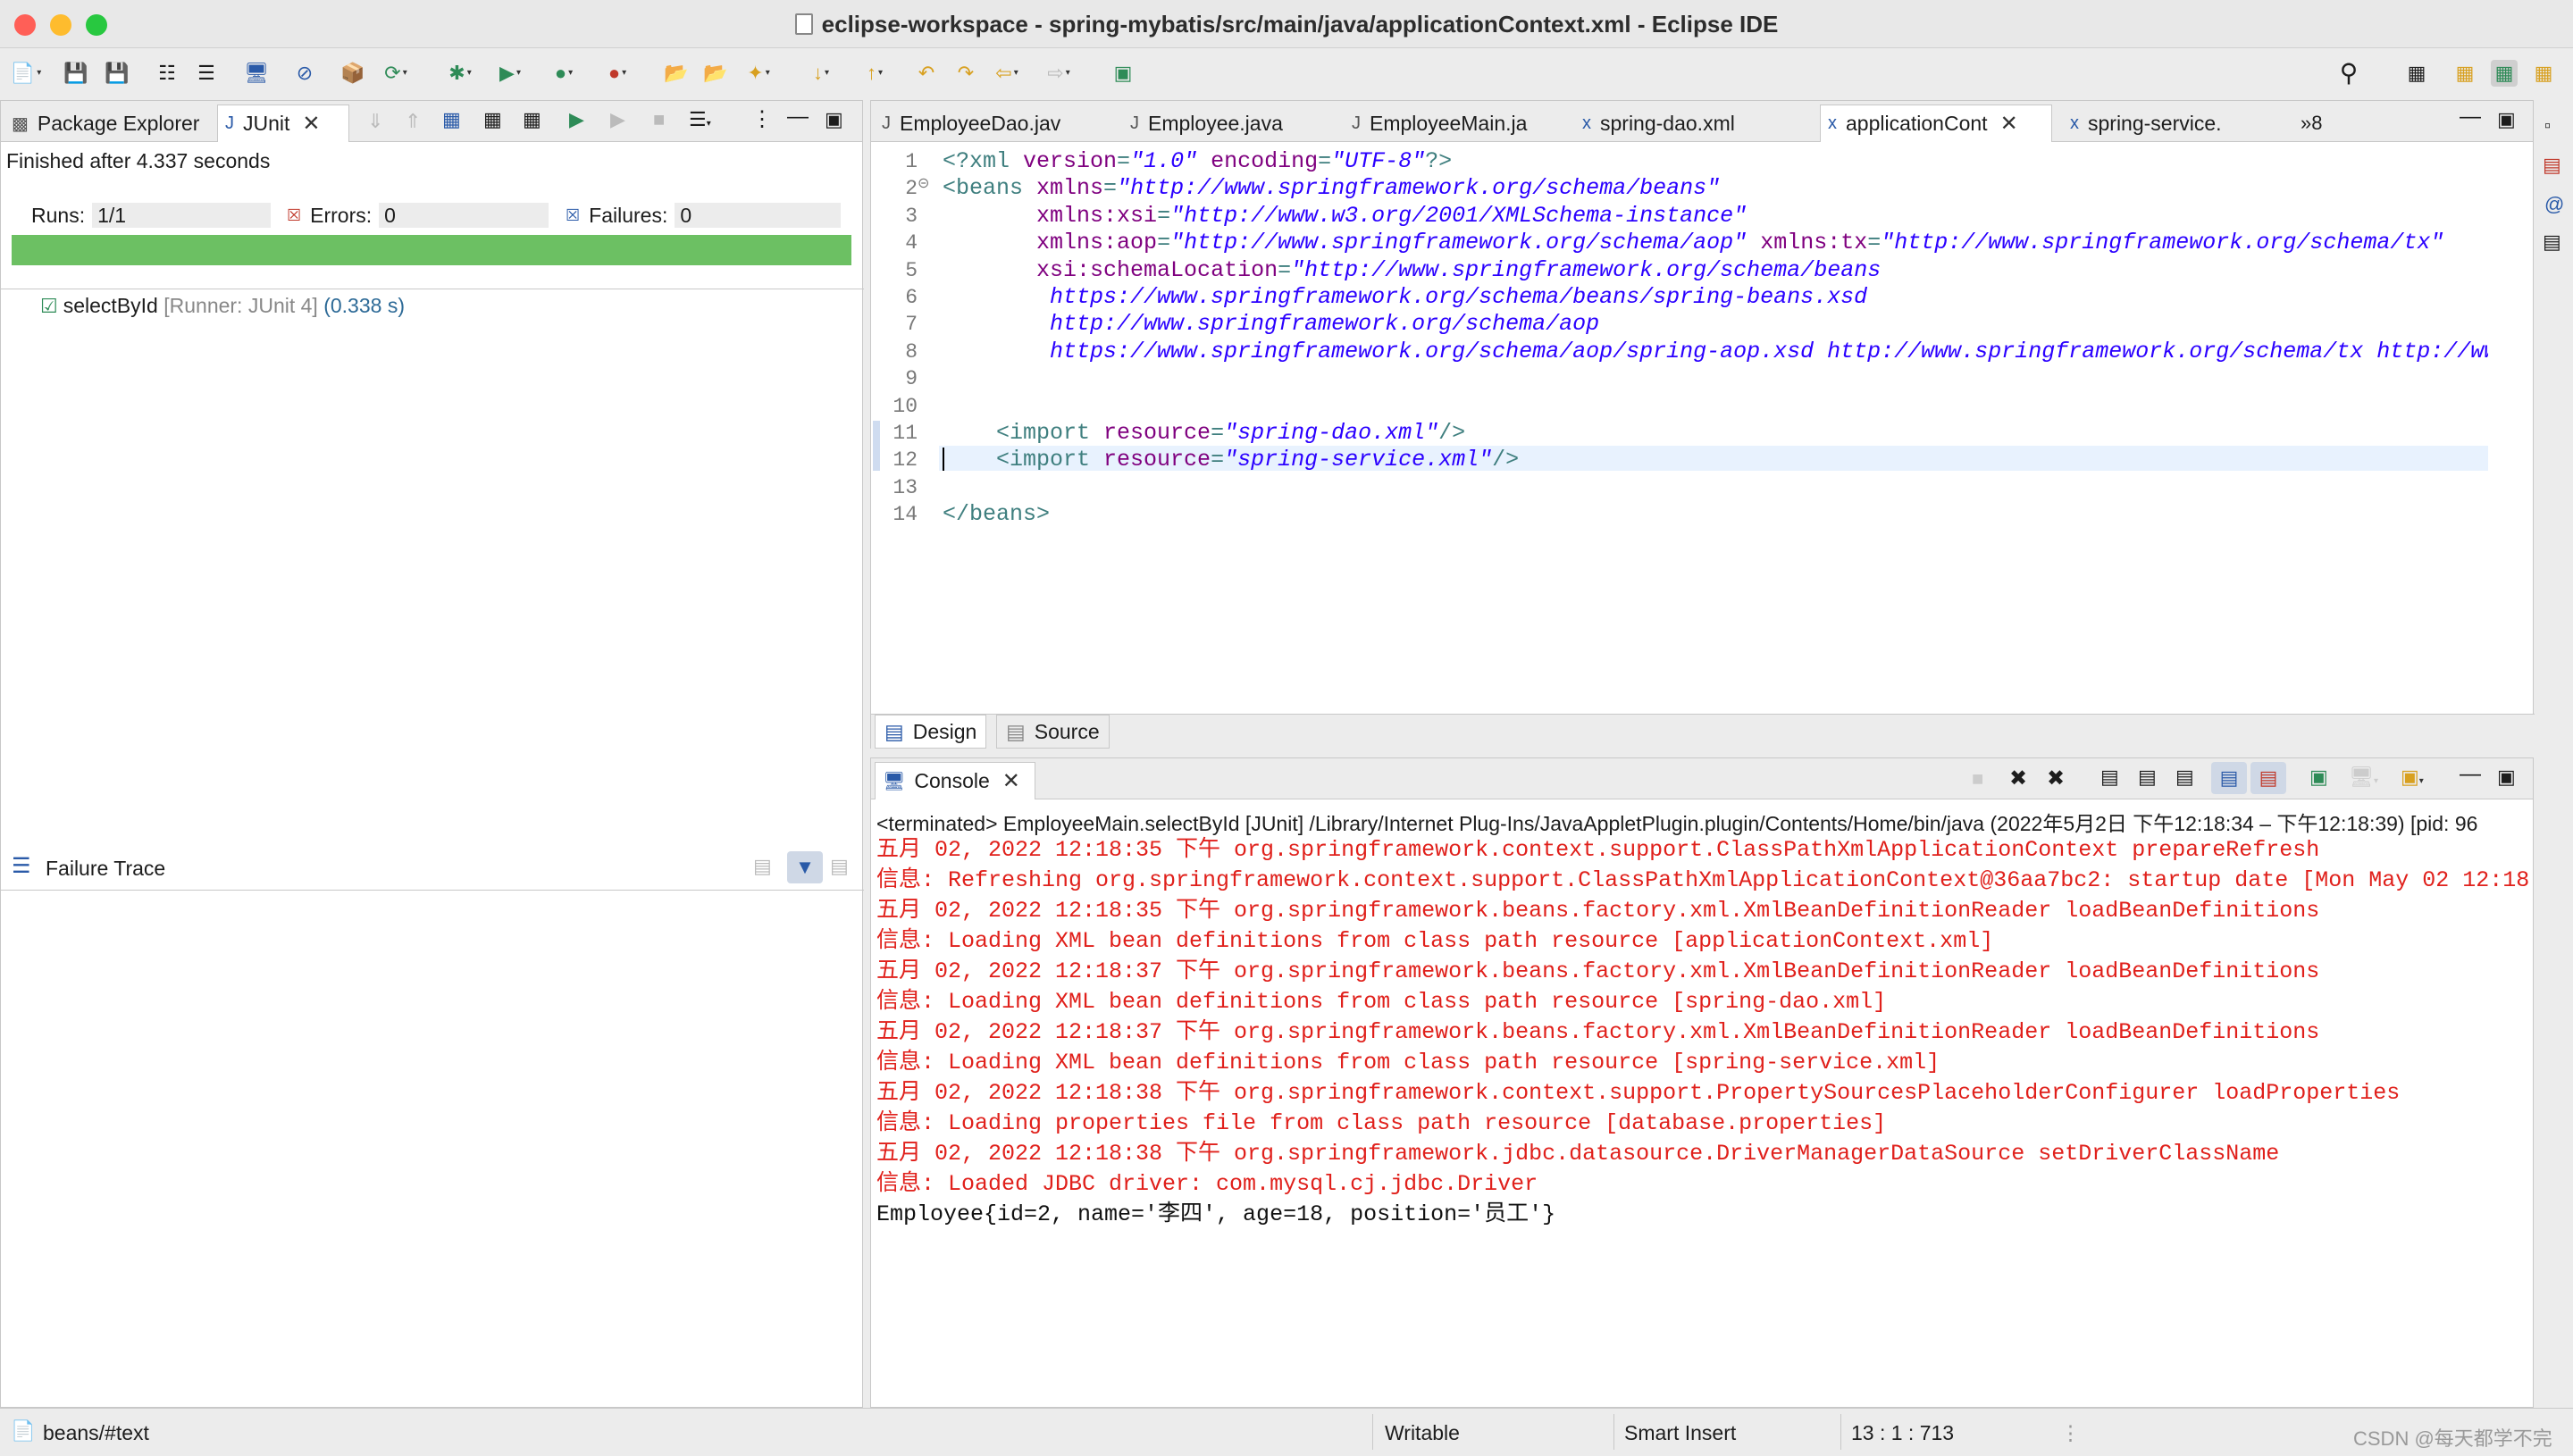 The width and height of the screenshot is (2573, 1456). What do you see at coordinates (2554, 204) in the screenshot?
I see `javadoc-icon: @` at bounding box center [2554, 204].